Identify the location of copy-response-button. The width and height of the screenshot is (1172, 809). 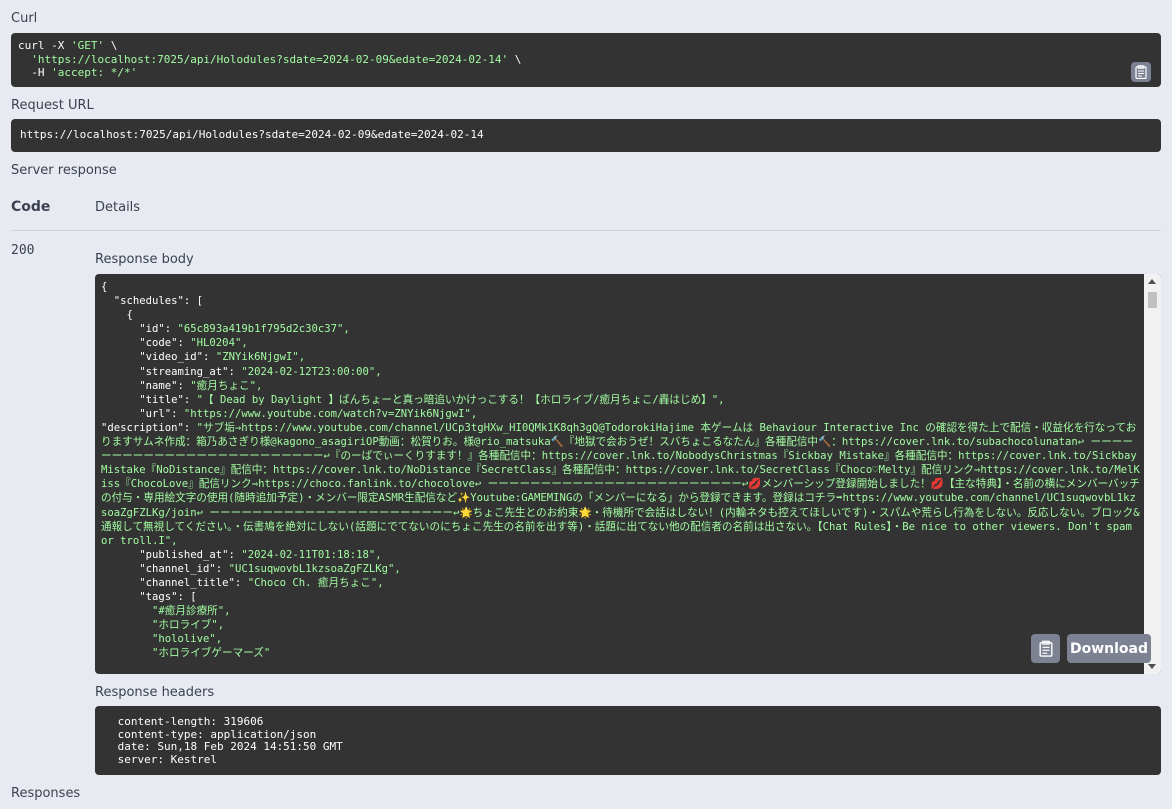
(1045, 648).